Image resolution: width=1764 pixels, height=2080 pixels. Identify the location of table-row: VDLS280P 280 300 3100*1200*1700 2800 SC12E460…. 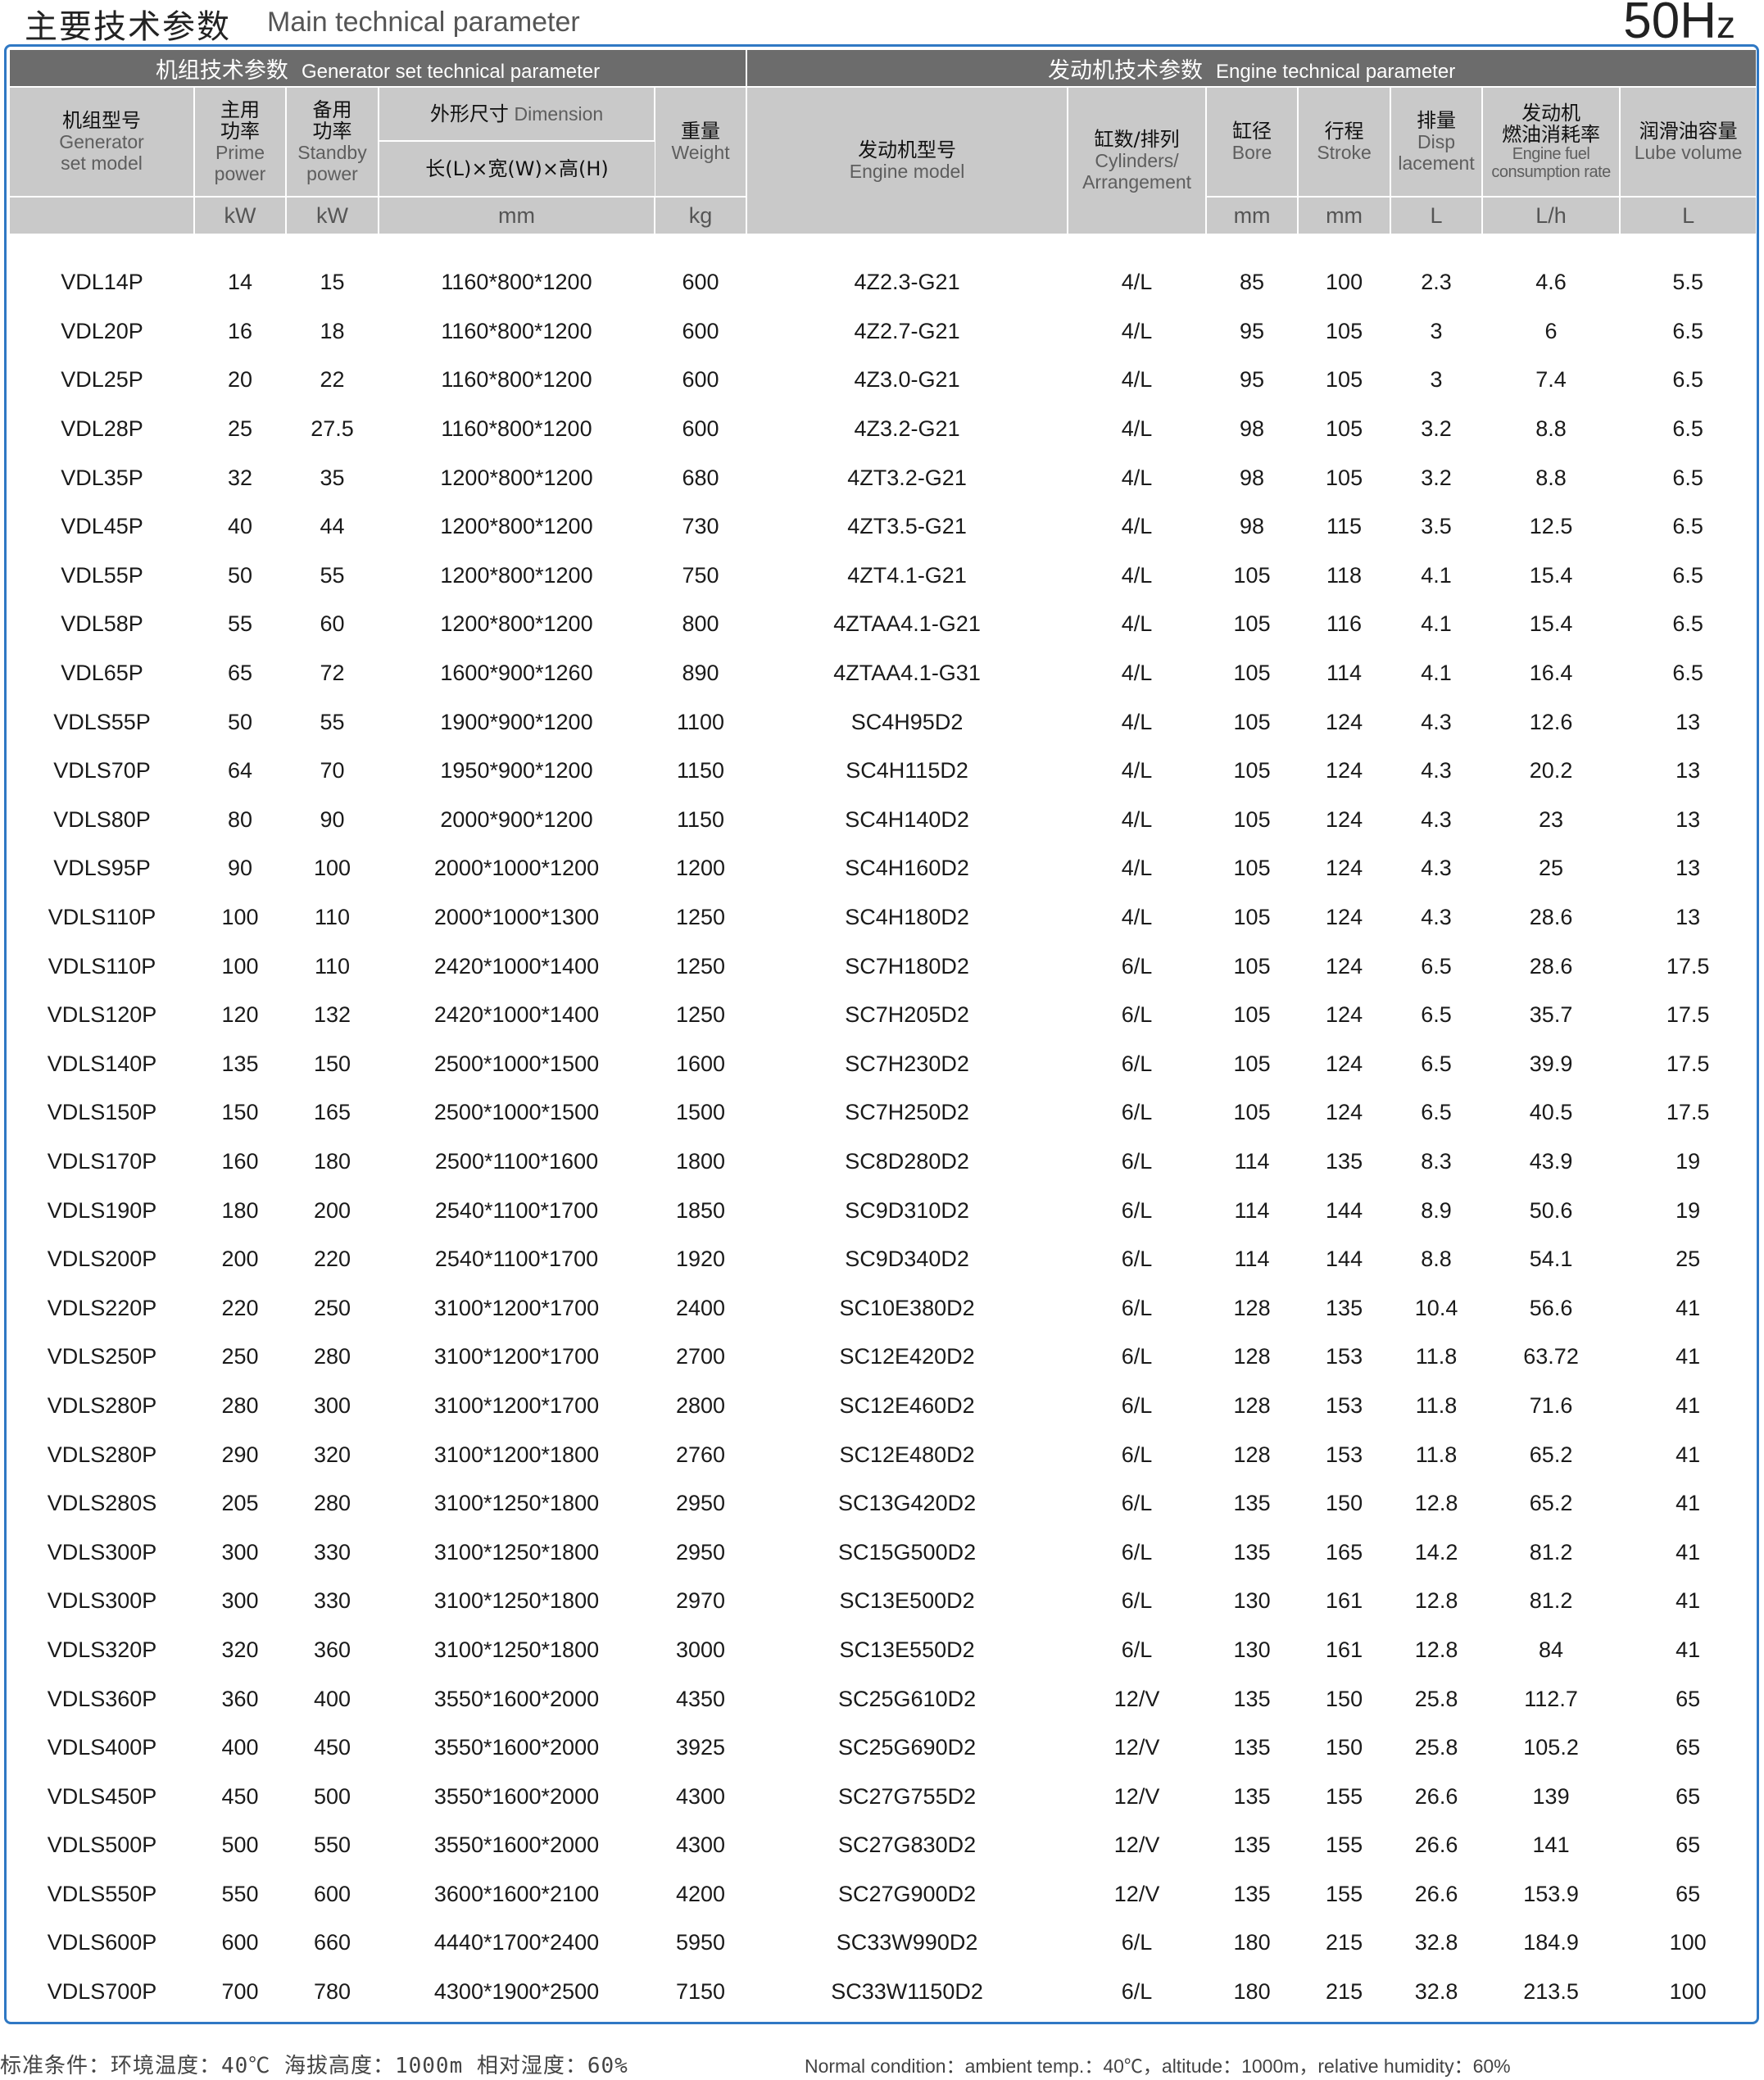
(883, 1406).